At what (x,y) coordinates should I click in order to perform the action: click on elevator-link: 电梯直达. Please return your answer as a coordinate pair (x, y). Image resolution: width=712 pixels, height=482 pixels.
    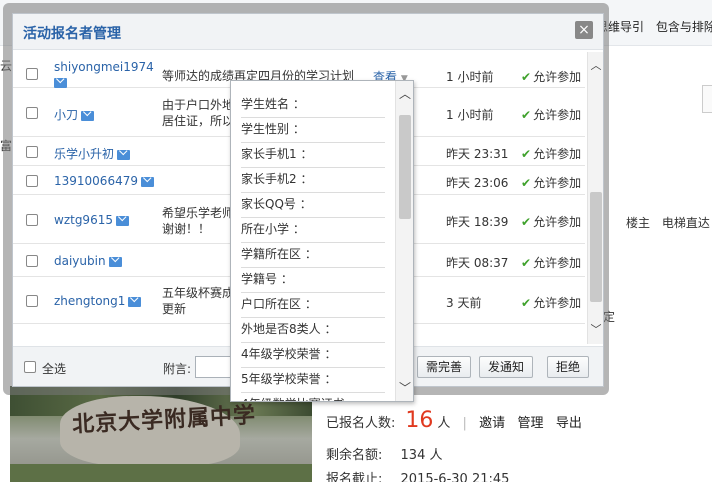
    Looking at the image, I should click on (686, 223).